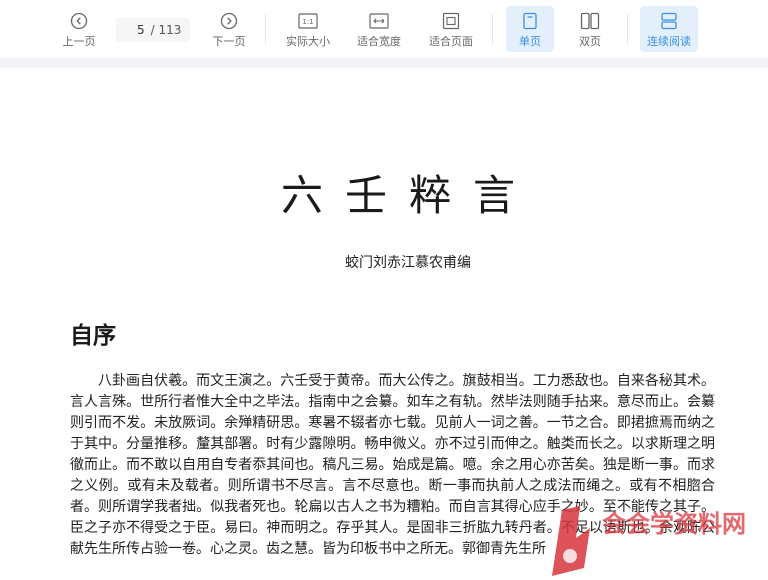 The width and height of the screenshot is (768, 580). I want to click on watermark-text: 会会学资料网, so click(674, 524).